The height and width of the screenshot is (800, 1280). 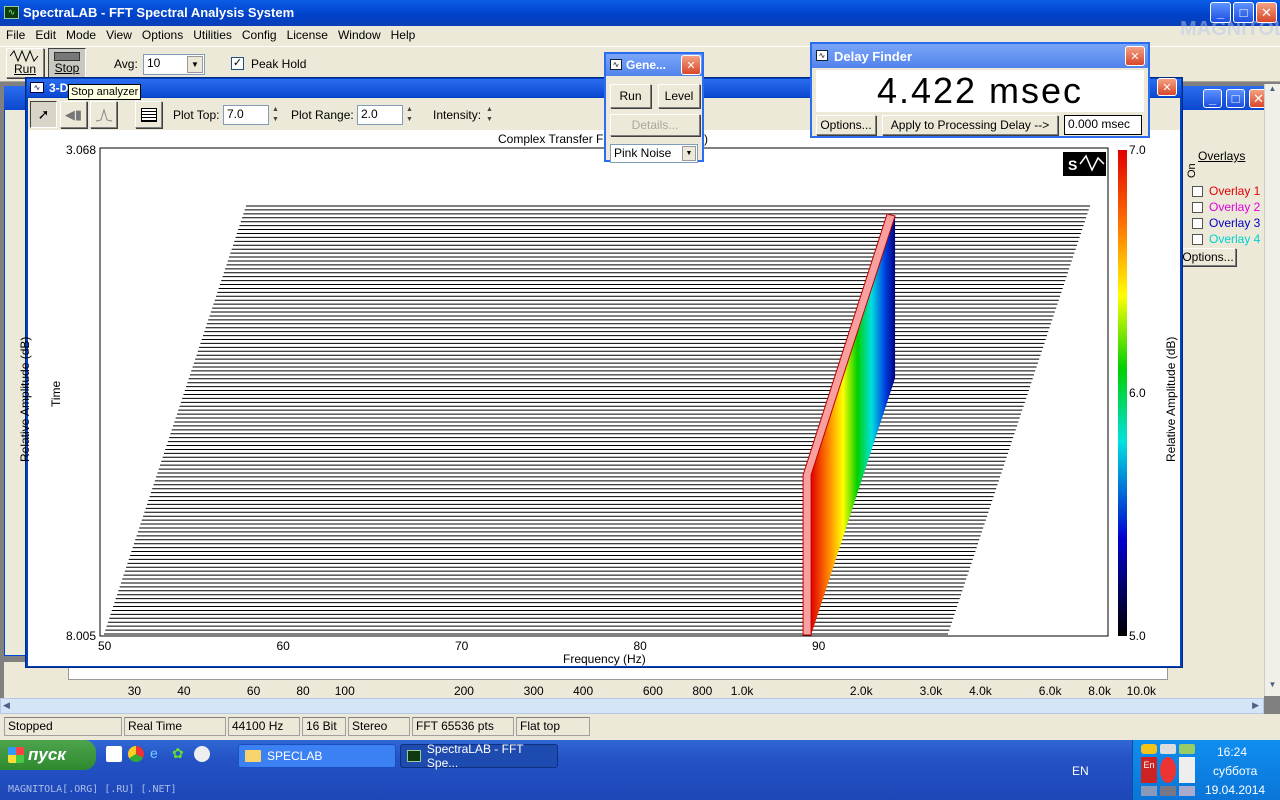 What do you see at coordinates (1168, 791) in the screenshot?
I see `tray-app3-icon` at bounding box center [1168, 791].